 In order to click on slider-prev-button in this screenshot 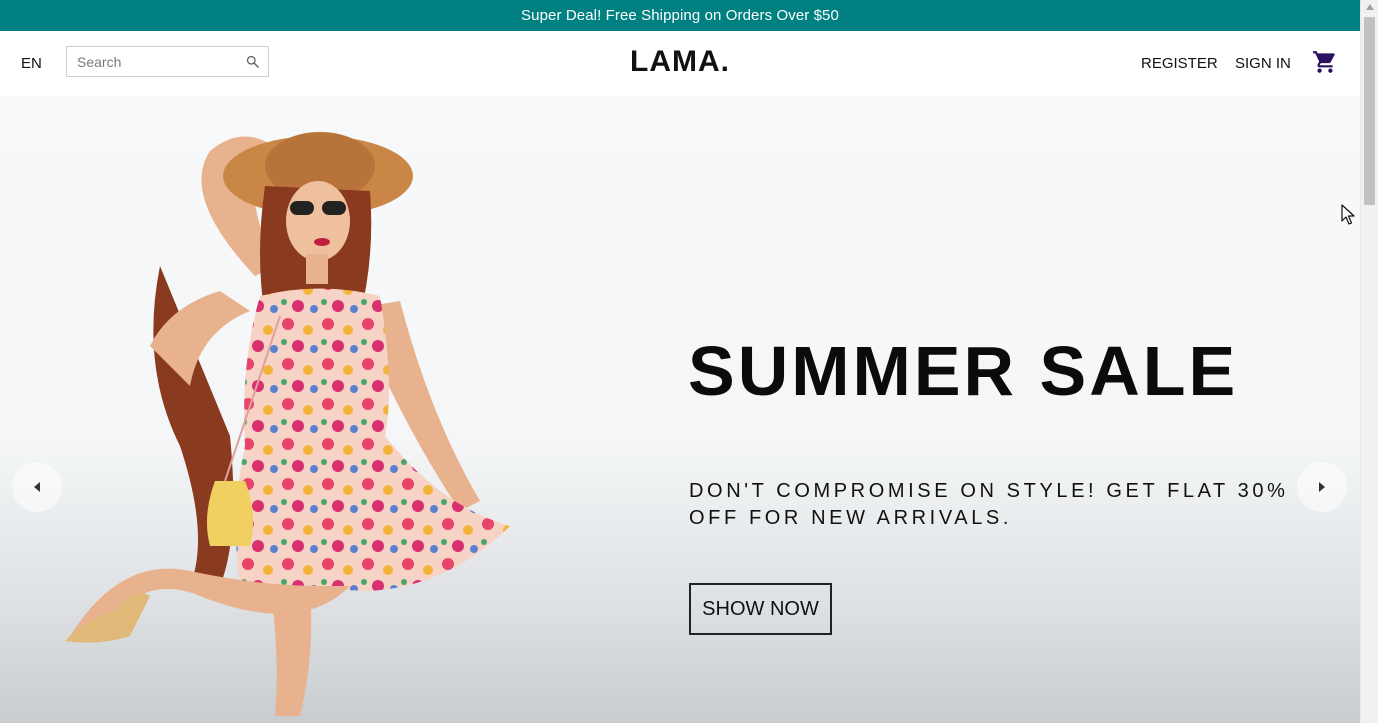, I will do `click(37, 487)`.